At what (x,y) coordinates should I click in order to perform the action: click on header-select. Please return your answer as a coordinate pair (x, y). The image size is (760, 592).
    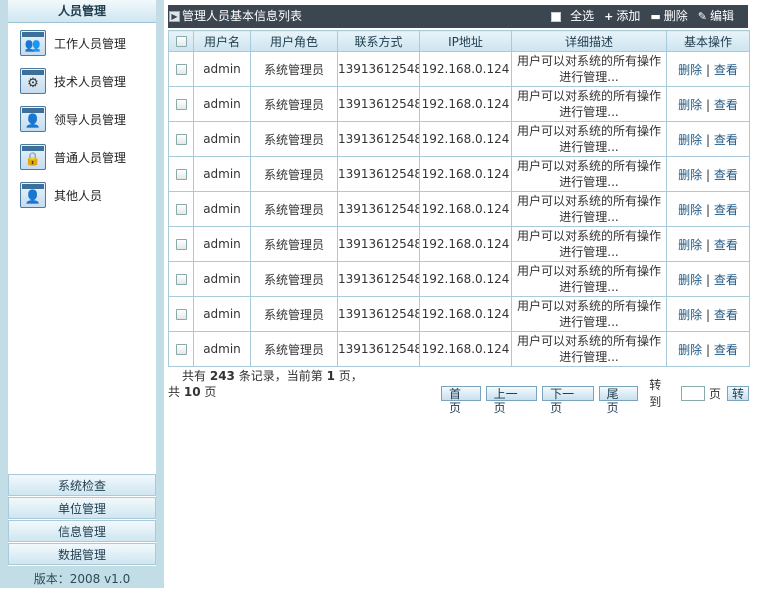
    Looking at the image, I should click on (181, 41).